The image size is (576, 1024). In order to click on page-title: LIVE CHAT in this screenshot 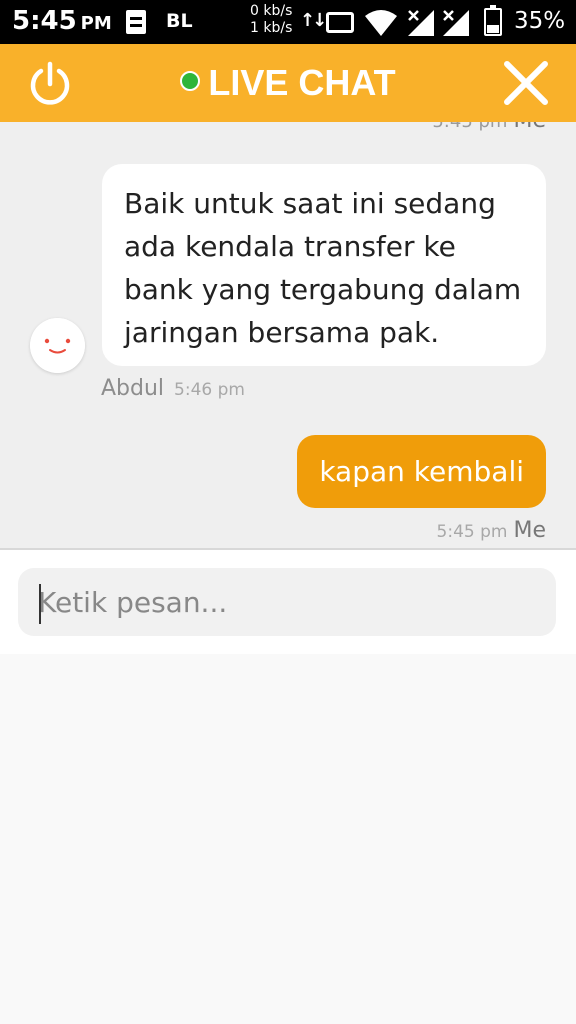, I will do `click(302, 82)`.